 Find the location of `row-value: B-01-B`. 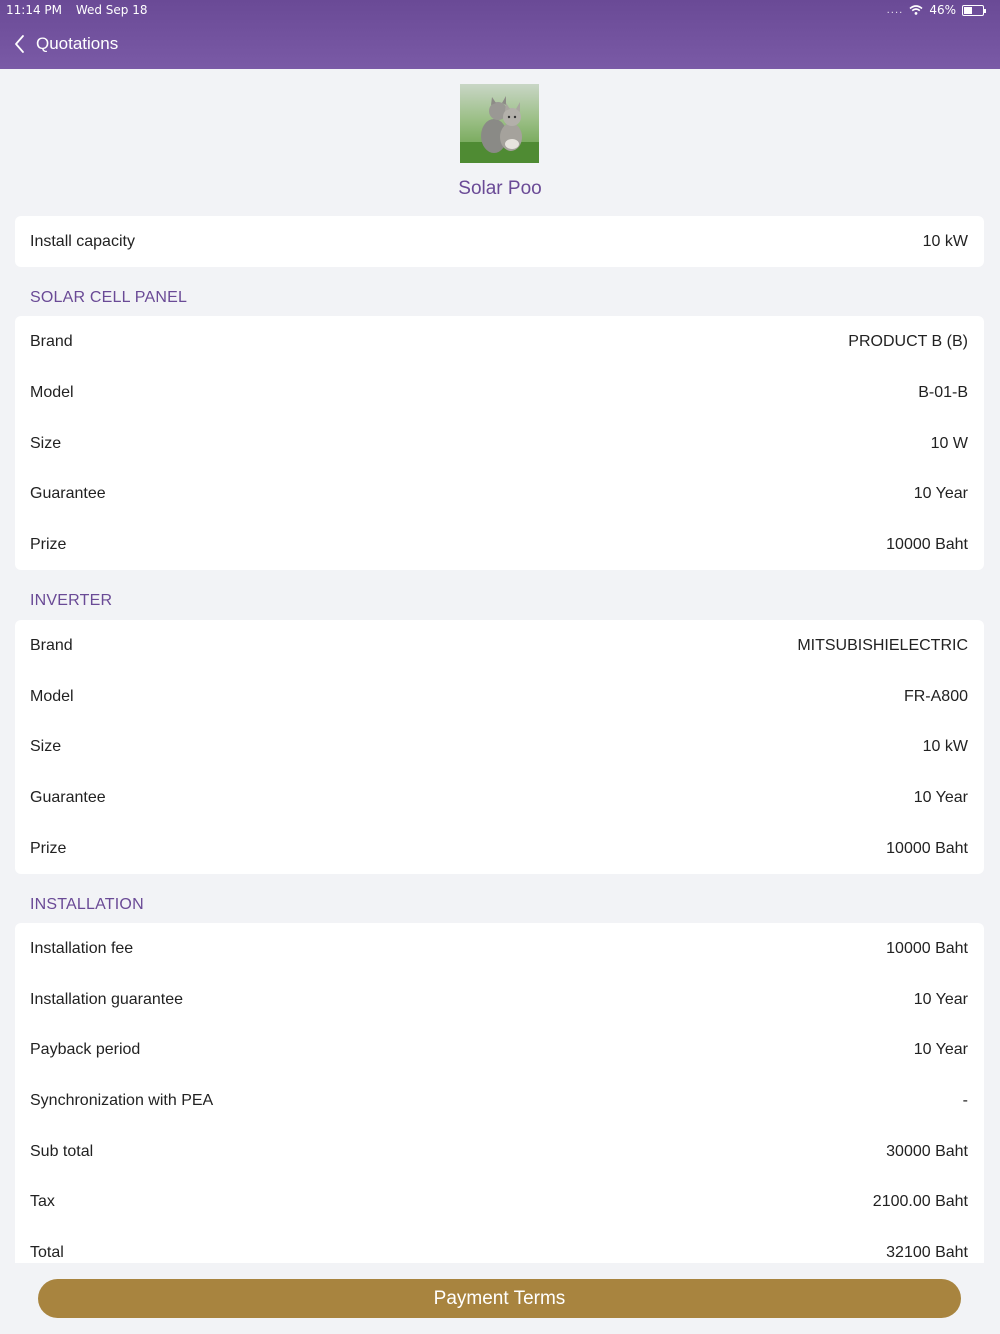

row-value: B-01-B is located at coordinates (943, 392).